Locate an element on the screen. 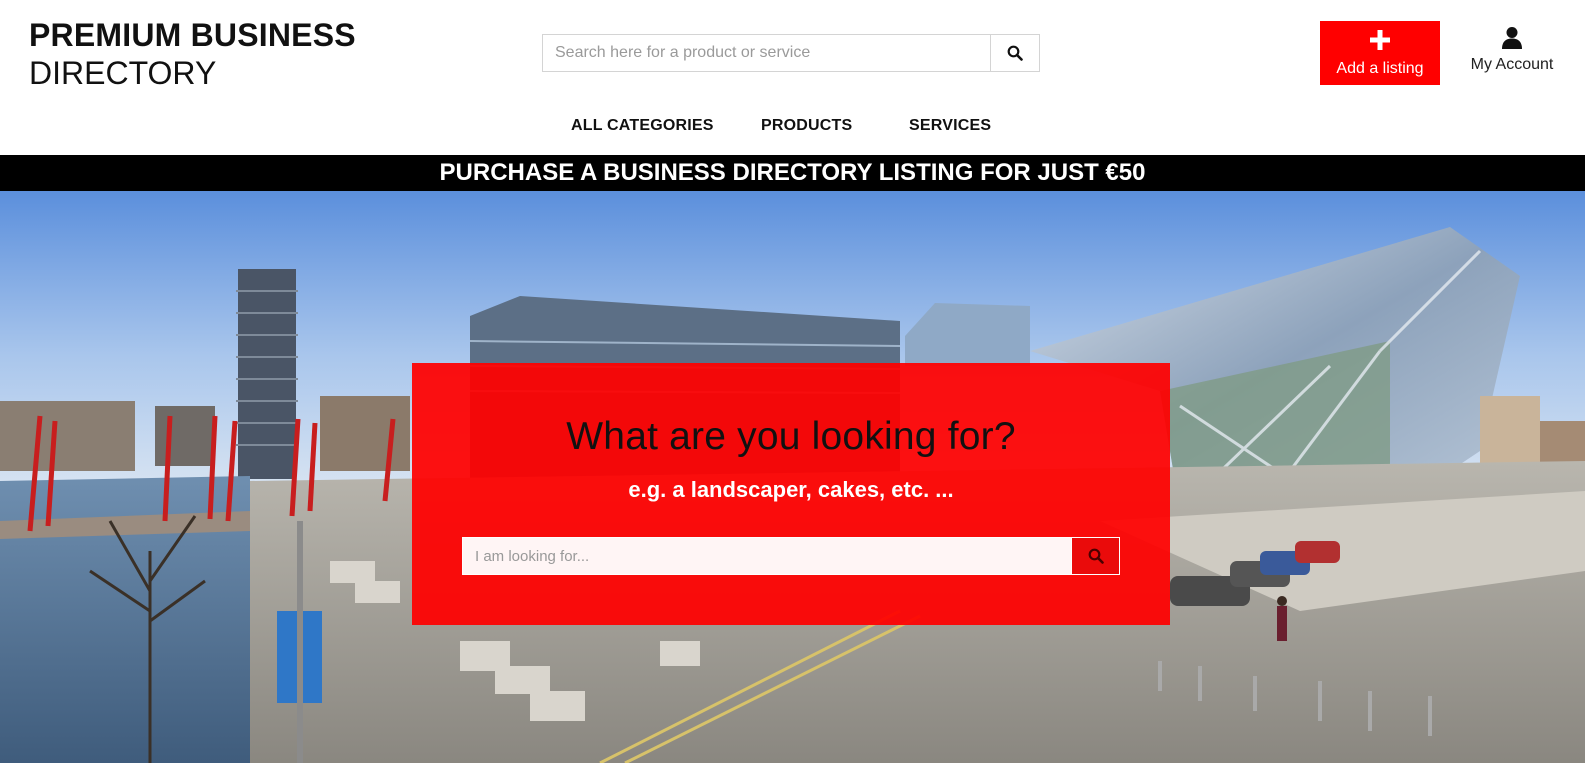  hero-search-button is located at coordinates (1095, 556).